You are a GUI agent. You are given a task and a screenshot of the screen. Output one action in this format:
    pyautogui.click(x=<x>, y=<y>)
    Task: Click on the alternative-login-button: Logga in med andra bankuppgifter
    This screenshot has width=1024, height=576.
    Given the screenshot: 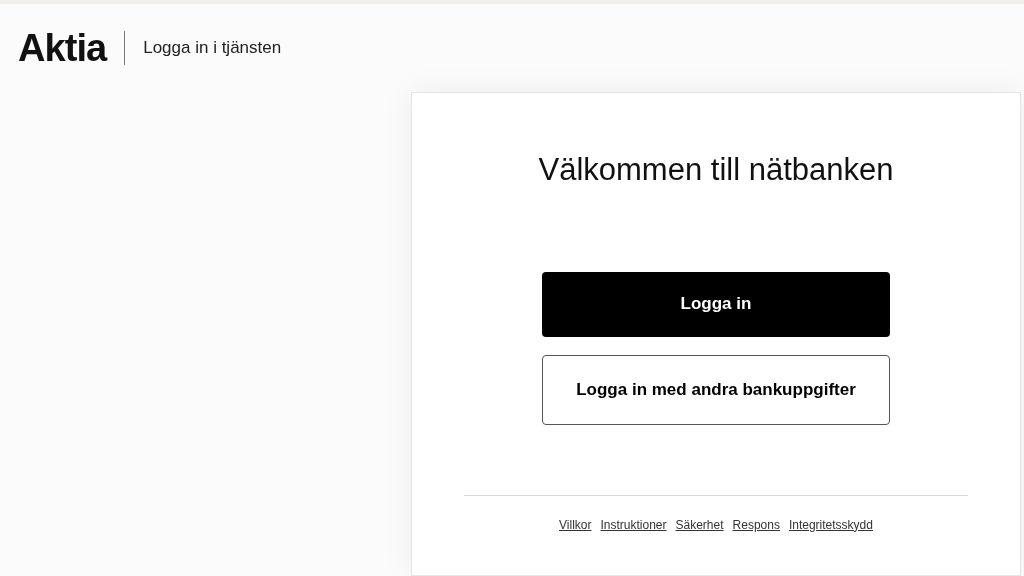 What is the action you would take?
    pyautogui.click(x=716, y=389)
    